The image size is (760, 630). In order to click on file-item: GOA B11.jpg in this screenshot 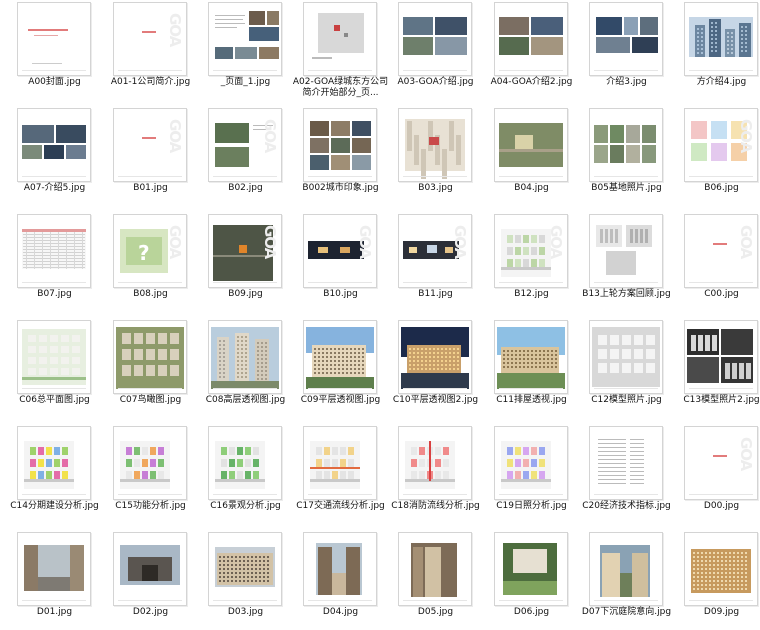, I will do `click(435, 262)`.